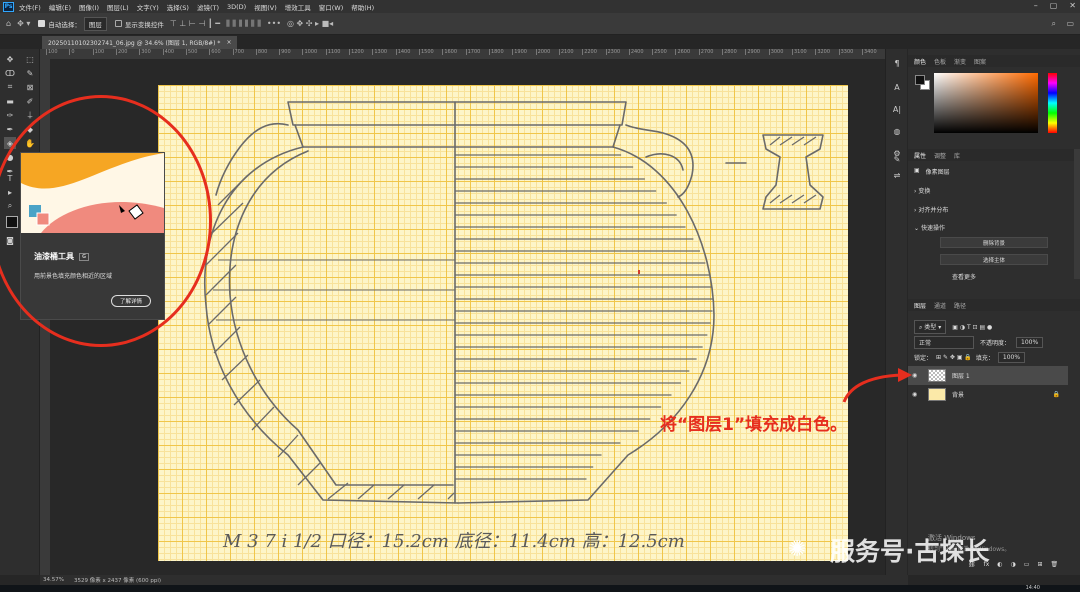 This screenshot has height=592, width=1080. Describe the element at coordinates (793, 170) in the screenshot. I see `handle-hatching` at that location.